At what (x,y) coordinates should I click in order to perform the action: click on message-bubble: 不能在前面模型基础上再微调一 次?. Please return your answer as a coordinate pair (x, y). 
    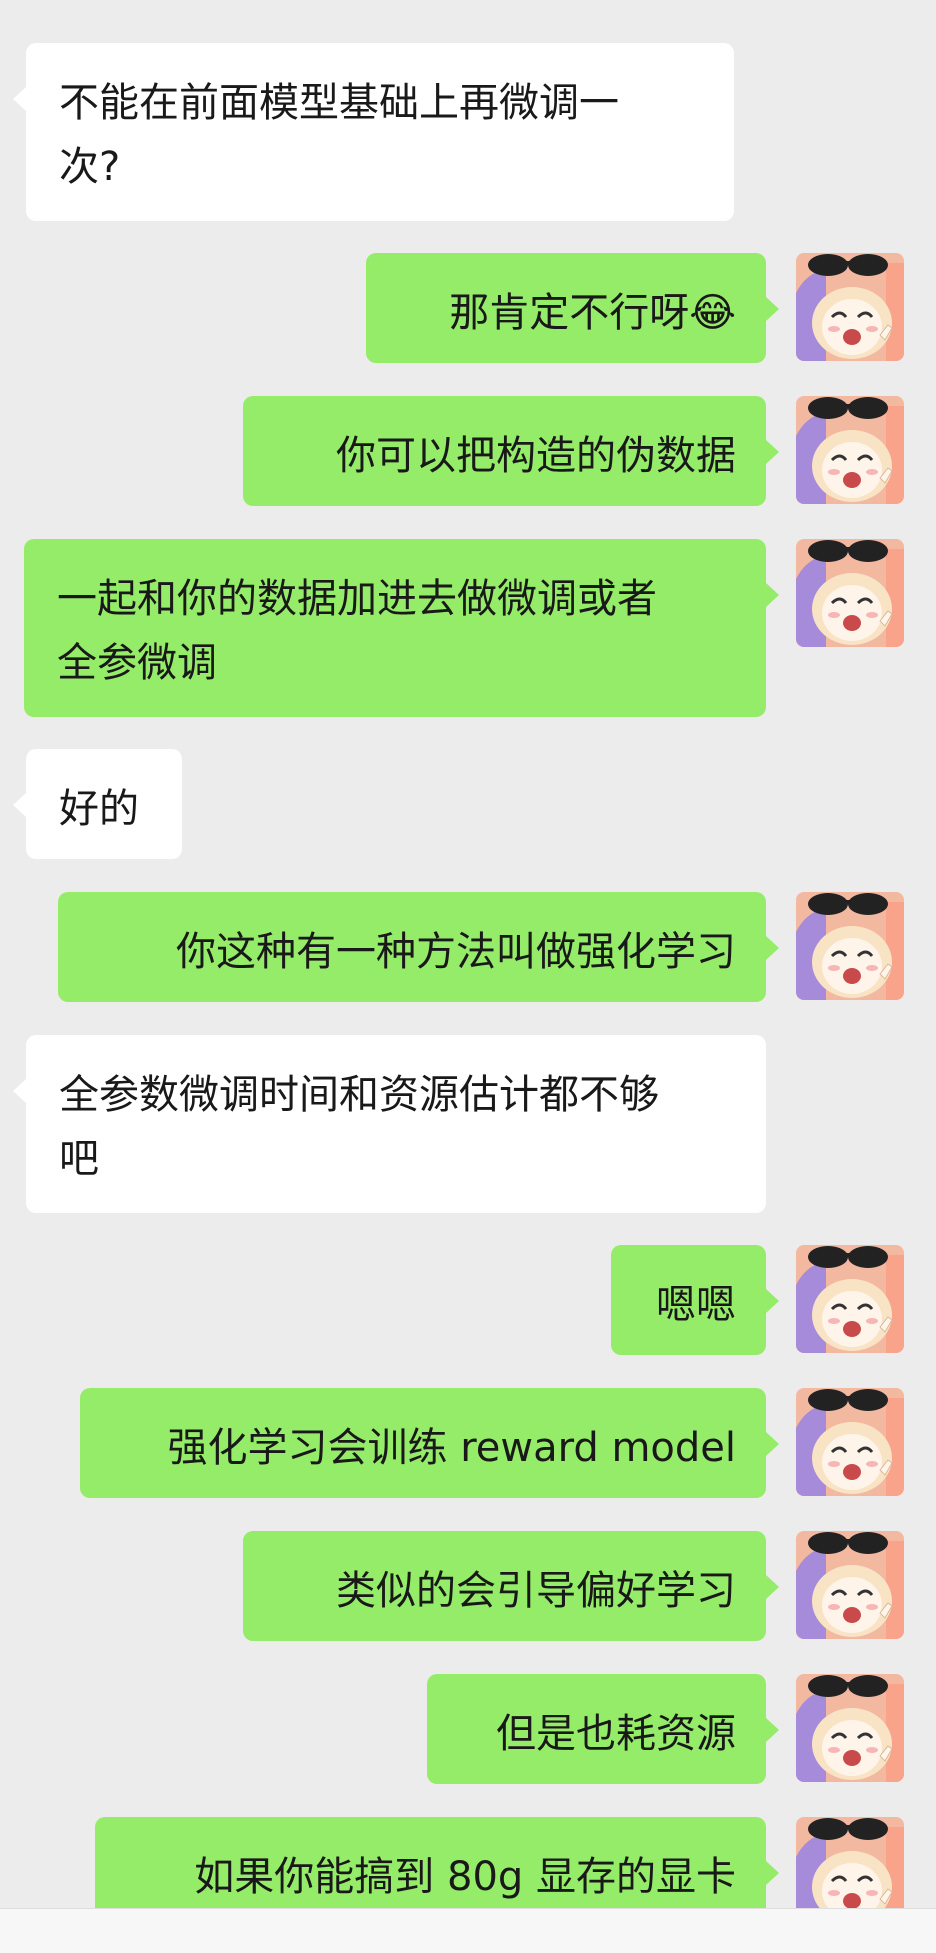
    Looking at the image, I should click on (380, 132).